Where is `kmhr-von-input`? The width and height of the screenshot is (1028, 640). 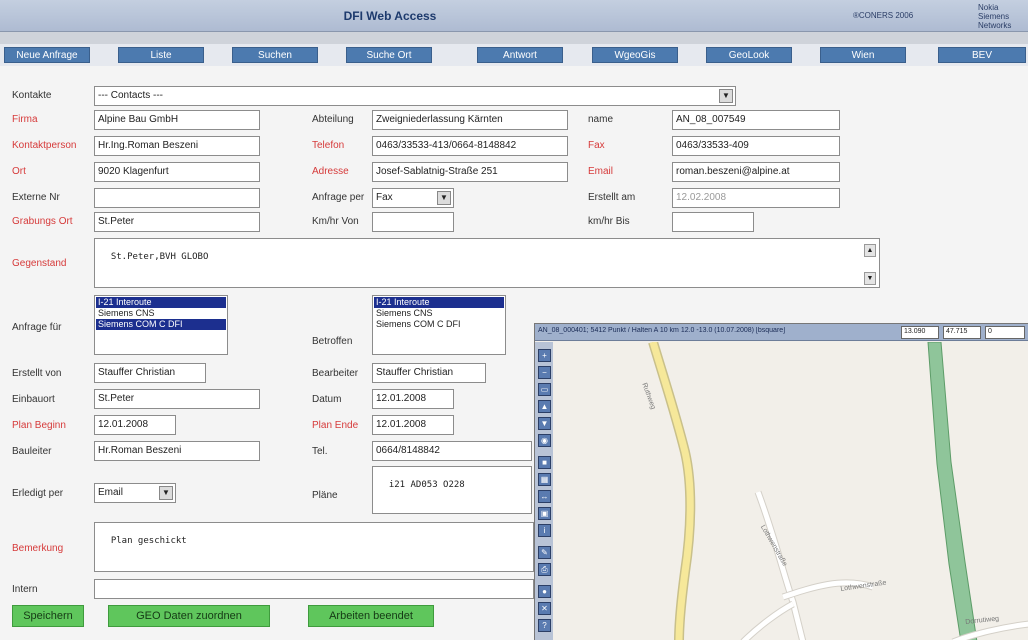 kmhr-von-input is located at coordinates (413, 222).